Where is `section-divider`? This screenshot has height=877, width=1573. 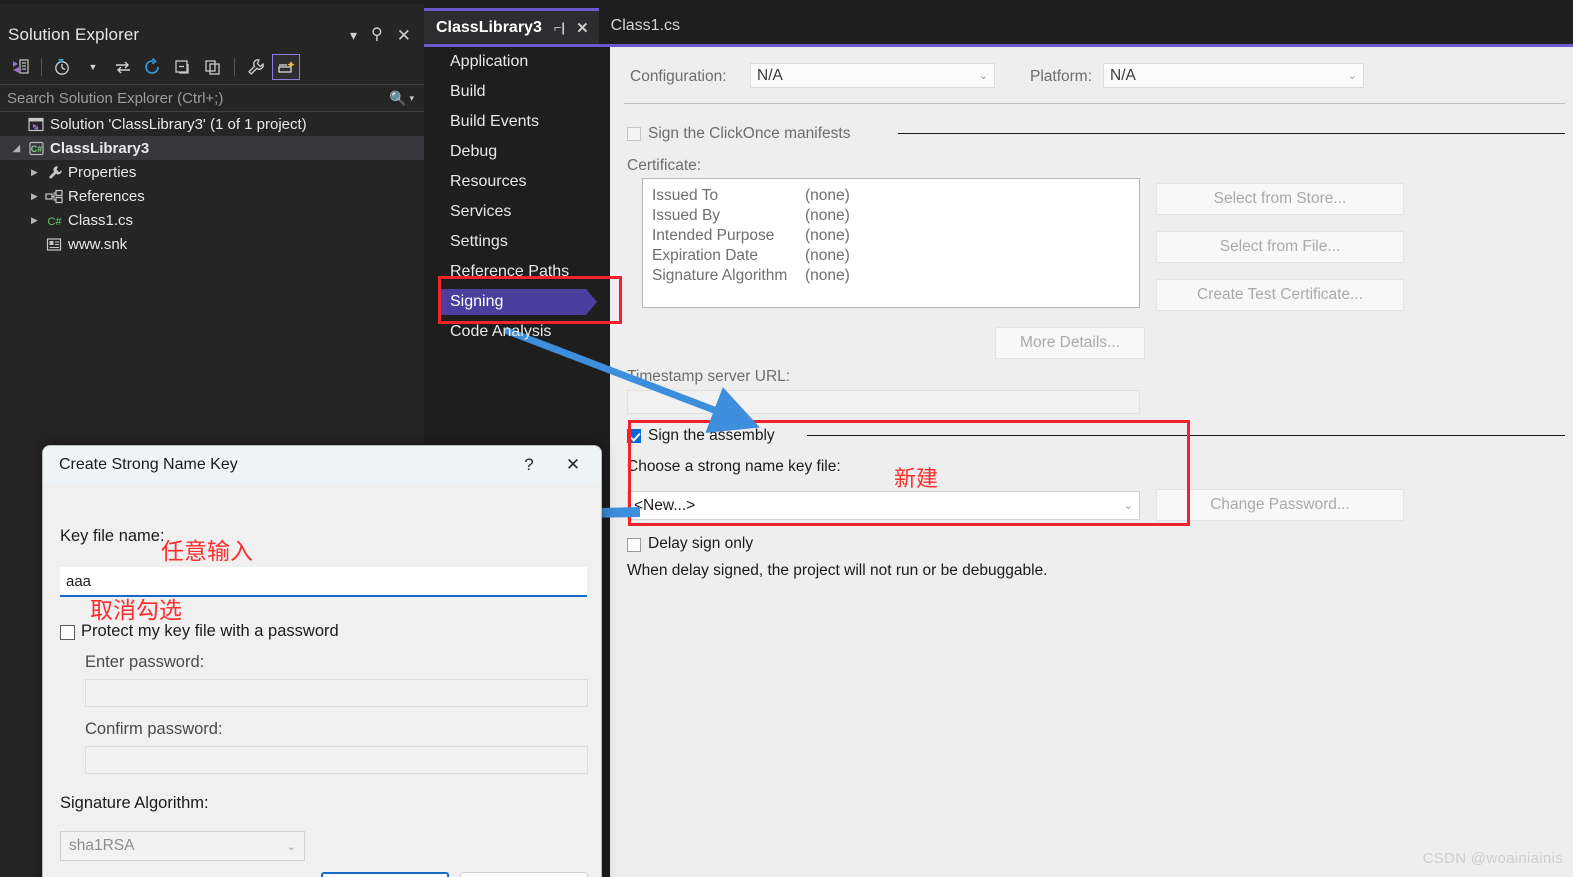 section-divider is located at coordinates (1094, 103).